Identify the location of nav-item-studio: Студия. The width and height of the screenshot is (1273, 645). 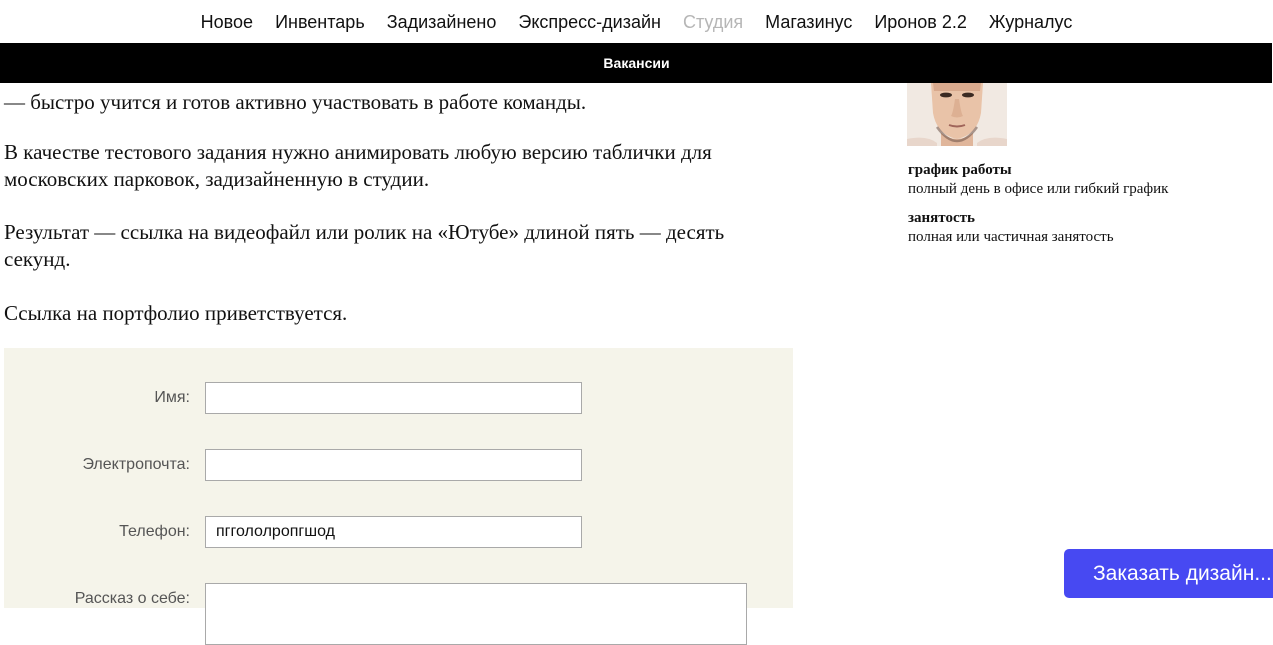
(713, 22).